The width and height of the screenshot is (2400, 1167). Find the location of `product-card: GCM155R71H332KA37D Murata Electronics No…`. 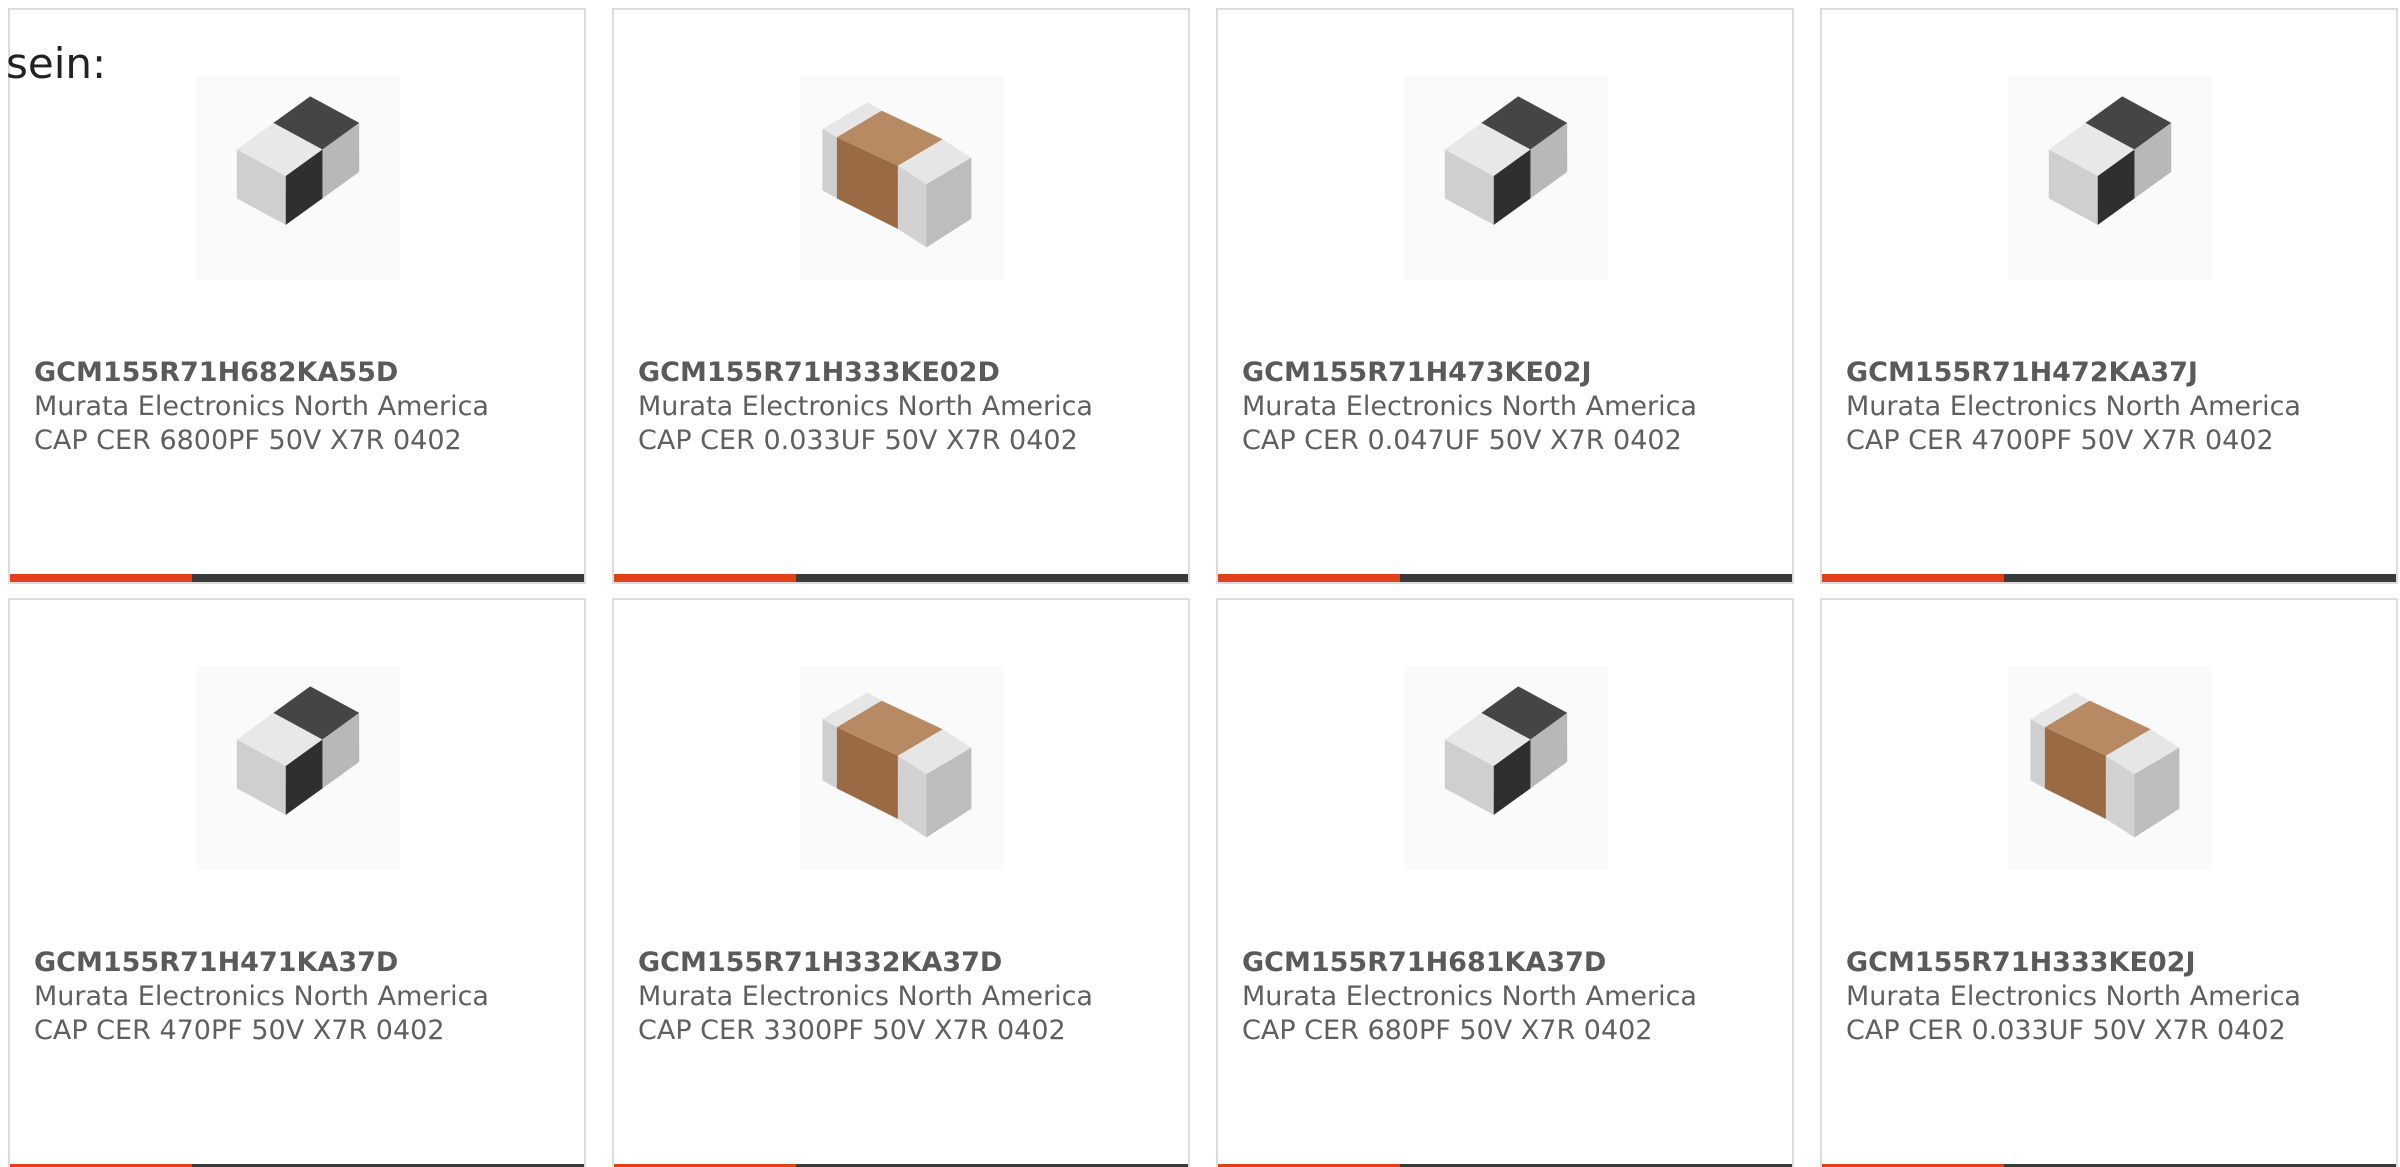

product-card: GCM155R71H332KA37D Murata Electronics No… is located at coordinates (901, 882).